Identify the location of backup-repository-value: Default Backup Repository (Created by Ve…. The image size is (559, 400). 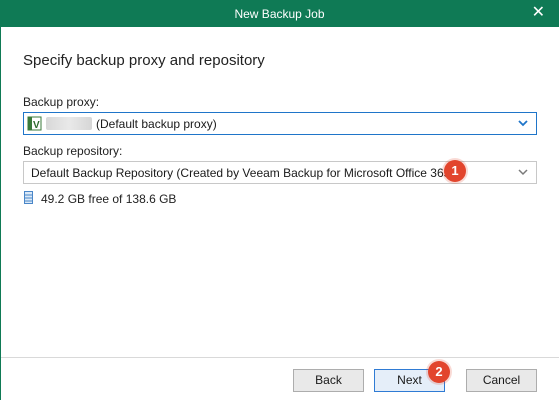
(243, 173).